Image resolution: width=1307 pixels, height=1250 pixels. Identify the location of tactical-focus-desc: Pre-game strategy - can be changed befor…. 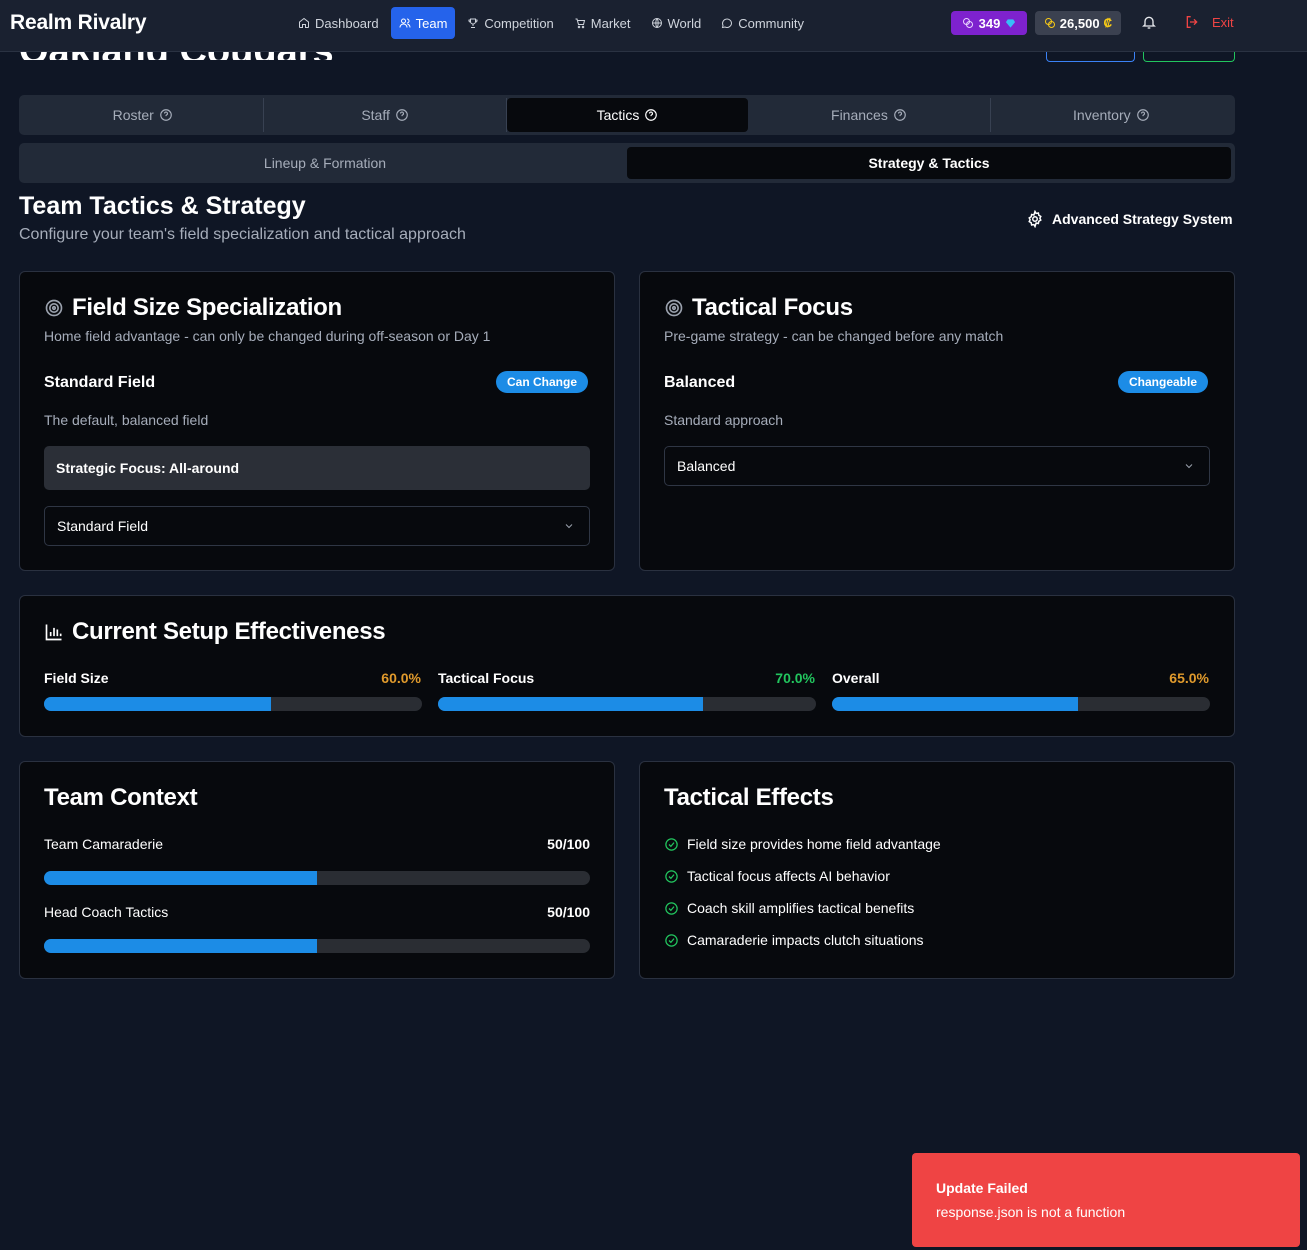
(834, 336).